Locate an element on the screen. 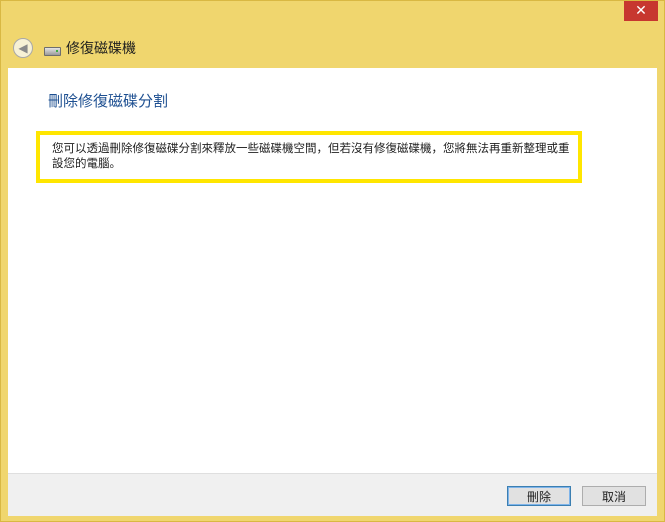  drive-icon is located at coordinates (52, 51).